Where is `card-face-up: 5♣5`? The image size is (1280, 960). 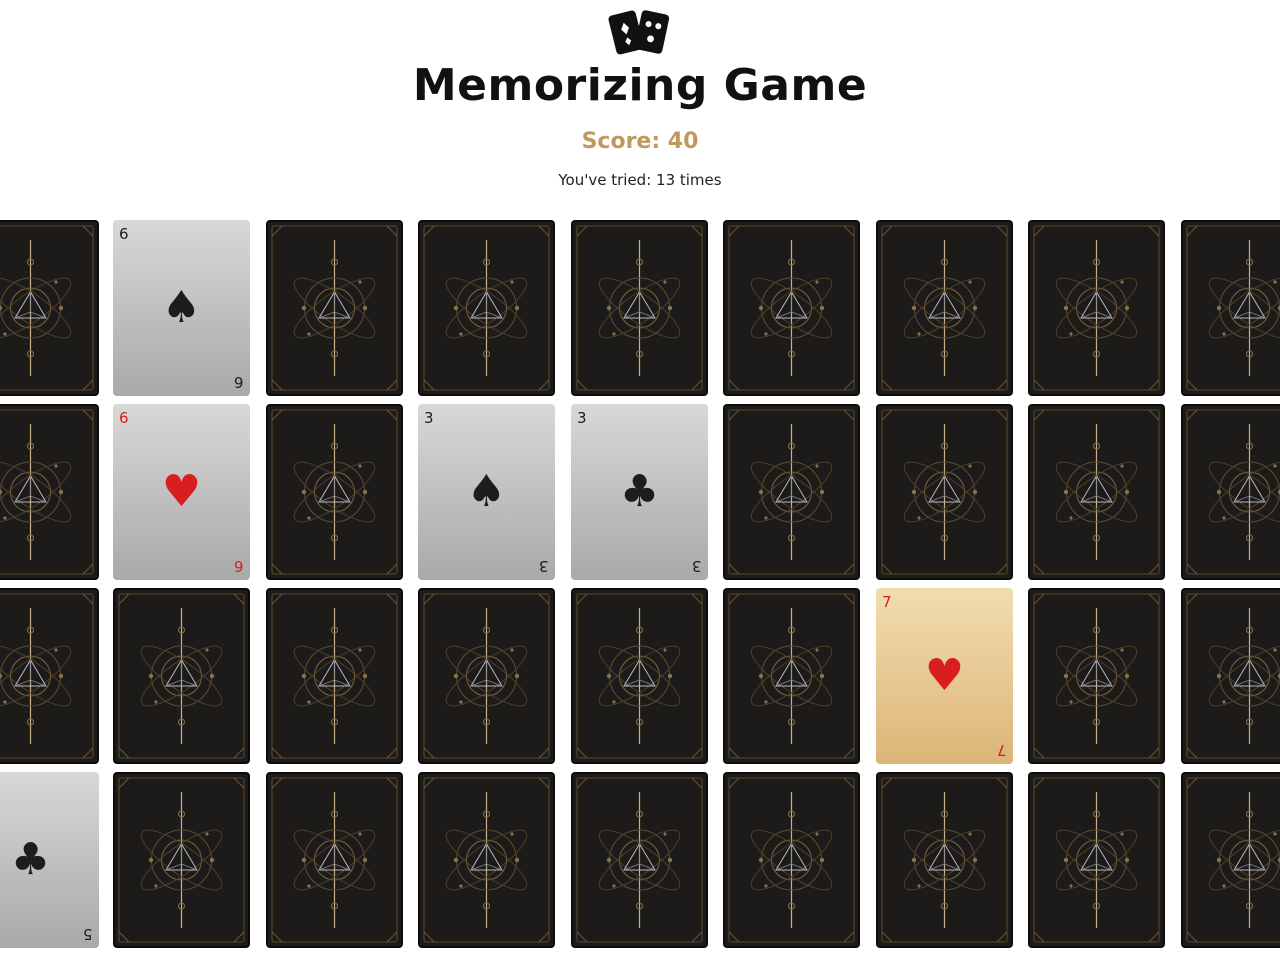
card-face-up: 5♣5 is located at coordinates (49, 860).